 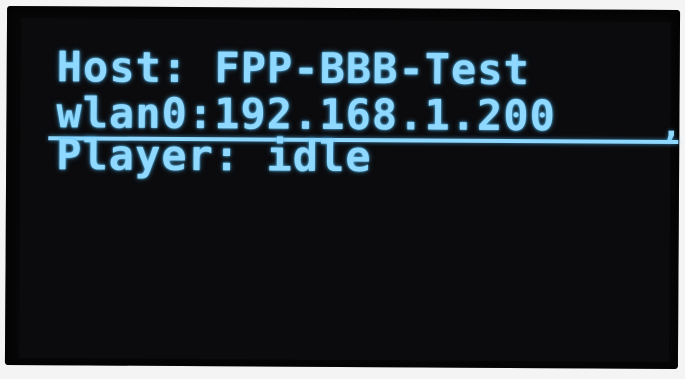 I want to click on wifi-status-icon: ,, so click(x=671, y=125).